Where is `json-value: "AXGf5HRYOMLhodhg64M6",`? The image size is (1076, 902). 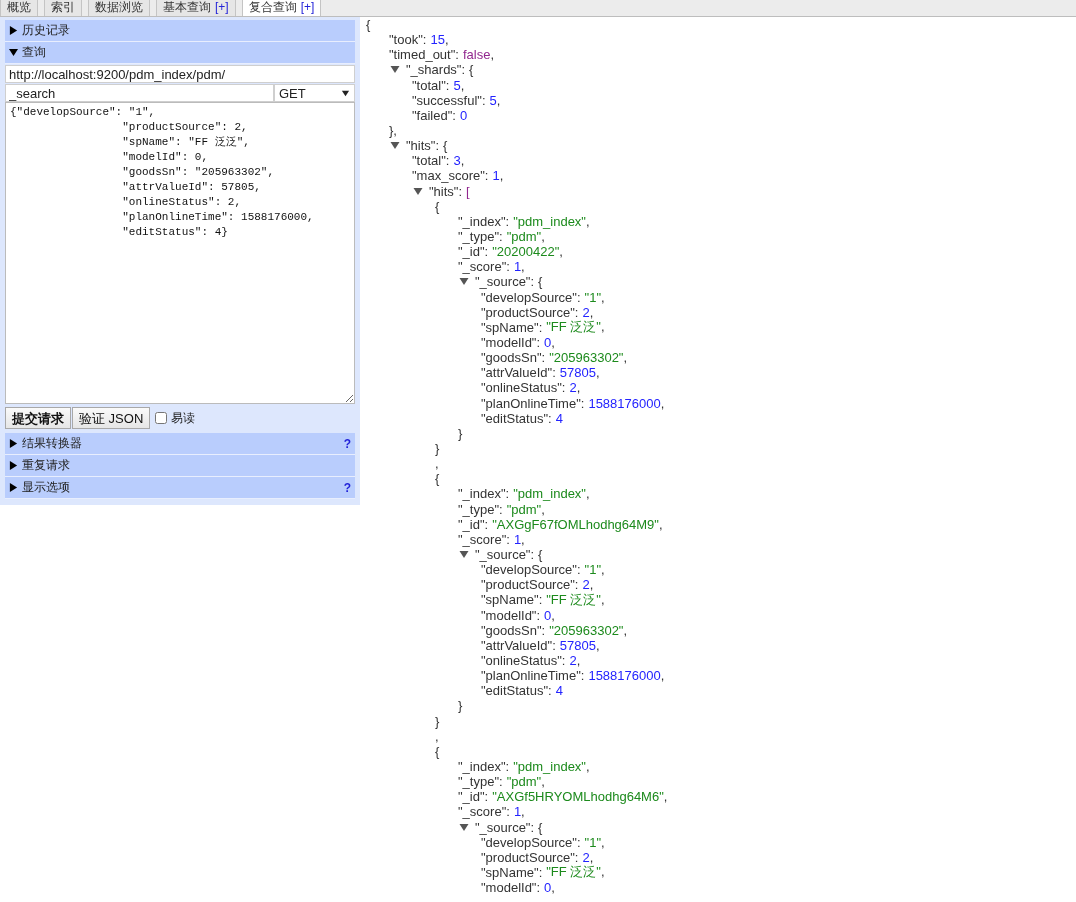 json-value: "AXGf5HRYOMLhodhg64M6", is located at coordinates (580, 797).